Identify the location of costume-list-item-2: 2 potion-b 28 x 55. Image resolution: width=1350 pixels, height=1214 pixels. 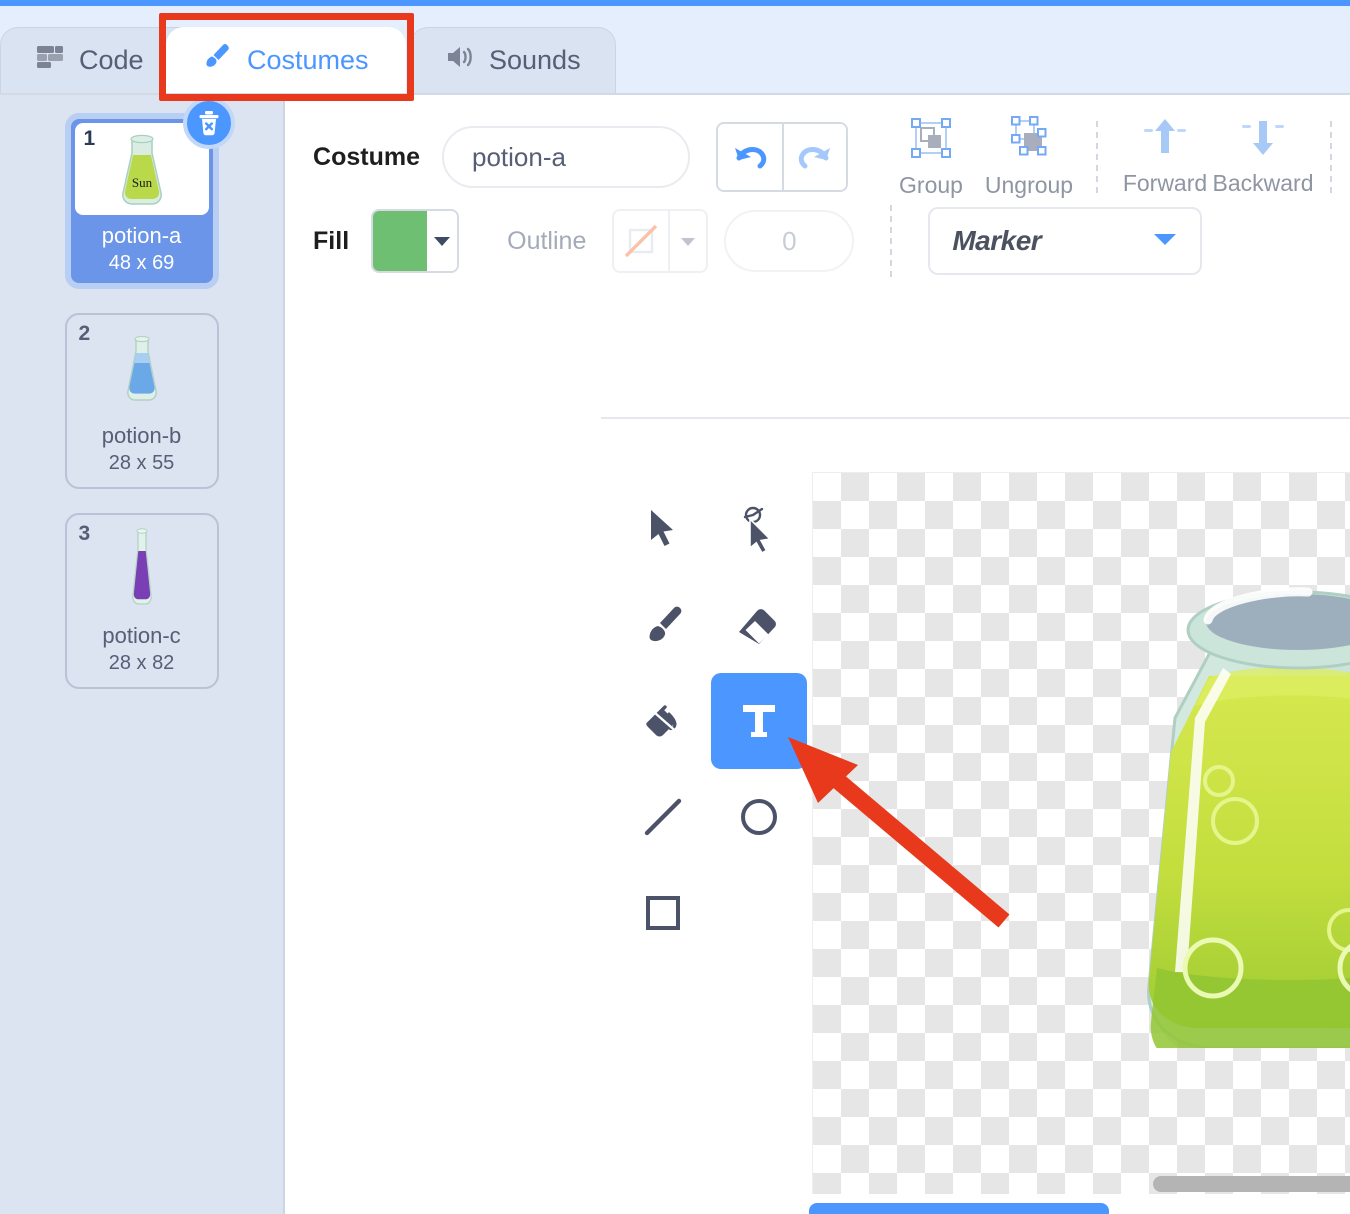
(141, 401).